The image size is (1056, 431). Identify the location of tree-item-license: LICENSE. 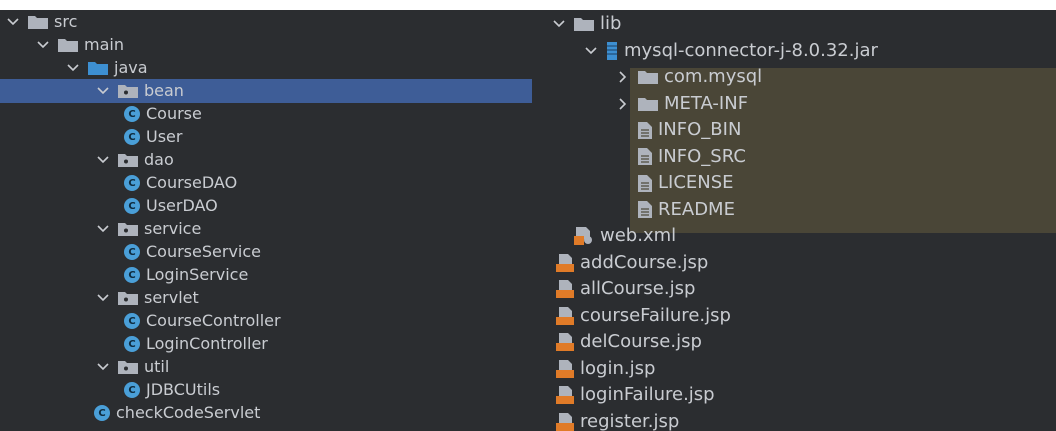
(794, 183).